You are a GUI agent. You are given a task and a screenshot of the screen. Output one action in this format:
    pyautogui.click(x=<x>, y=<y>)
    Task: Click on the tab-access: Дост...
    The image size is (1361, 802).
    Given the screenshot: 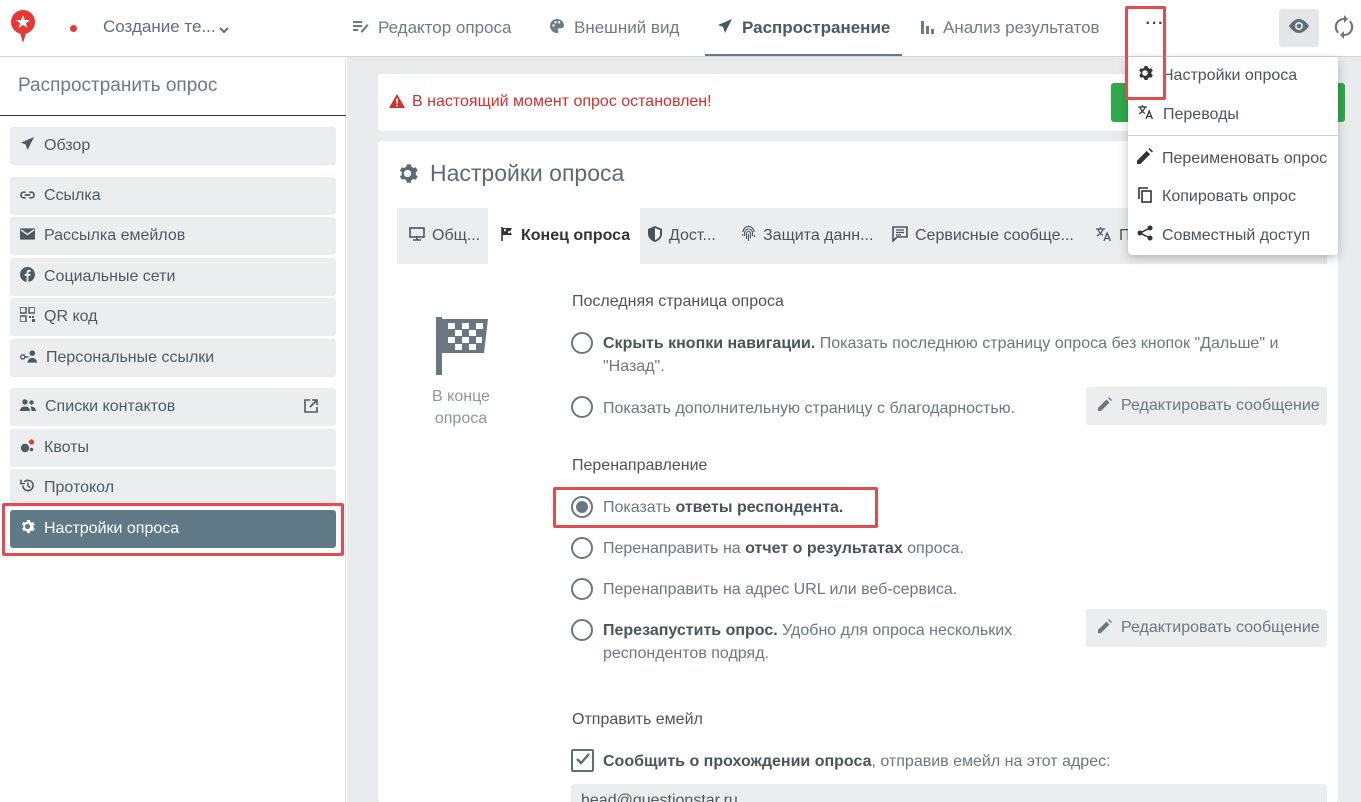 What is the action you would take?
    pyautogui.click(x=682, y=236)
    